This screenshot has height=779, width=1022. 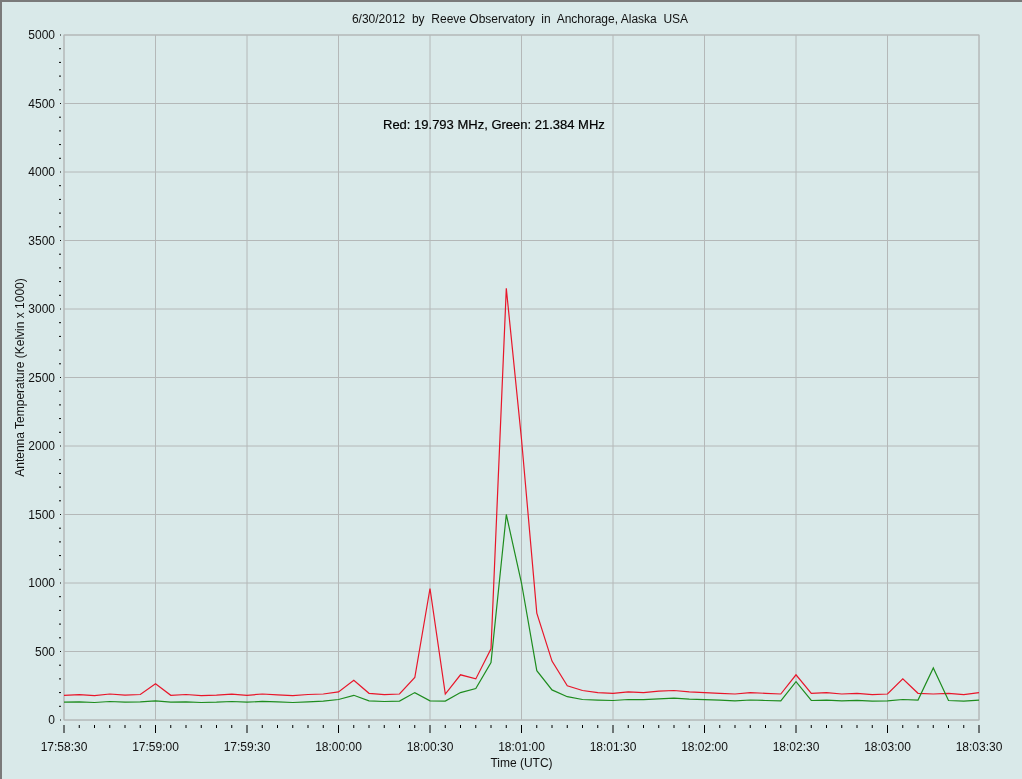 I want to click on x-tick-label: 18:03:00, so click(x=887, y=747).